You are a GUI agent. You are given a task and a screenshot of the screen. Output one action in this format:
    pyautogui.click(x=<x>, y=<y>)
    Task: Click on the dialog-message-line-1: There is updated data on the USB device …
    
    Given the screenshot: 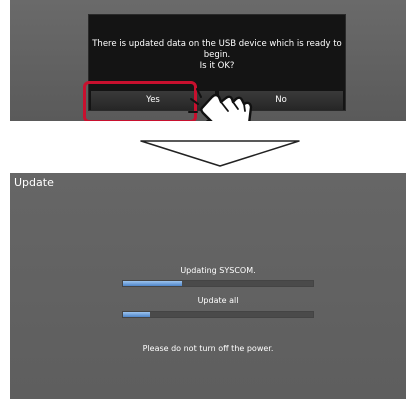 What is the action you would take?
    pyautogui.click(x=217, y=44)
    